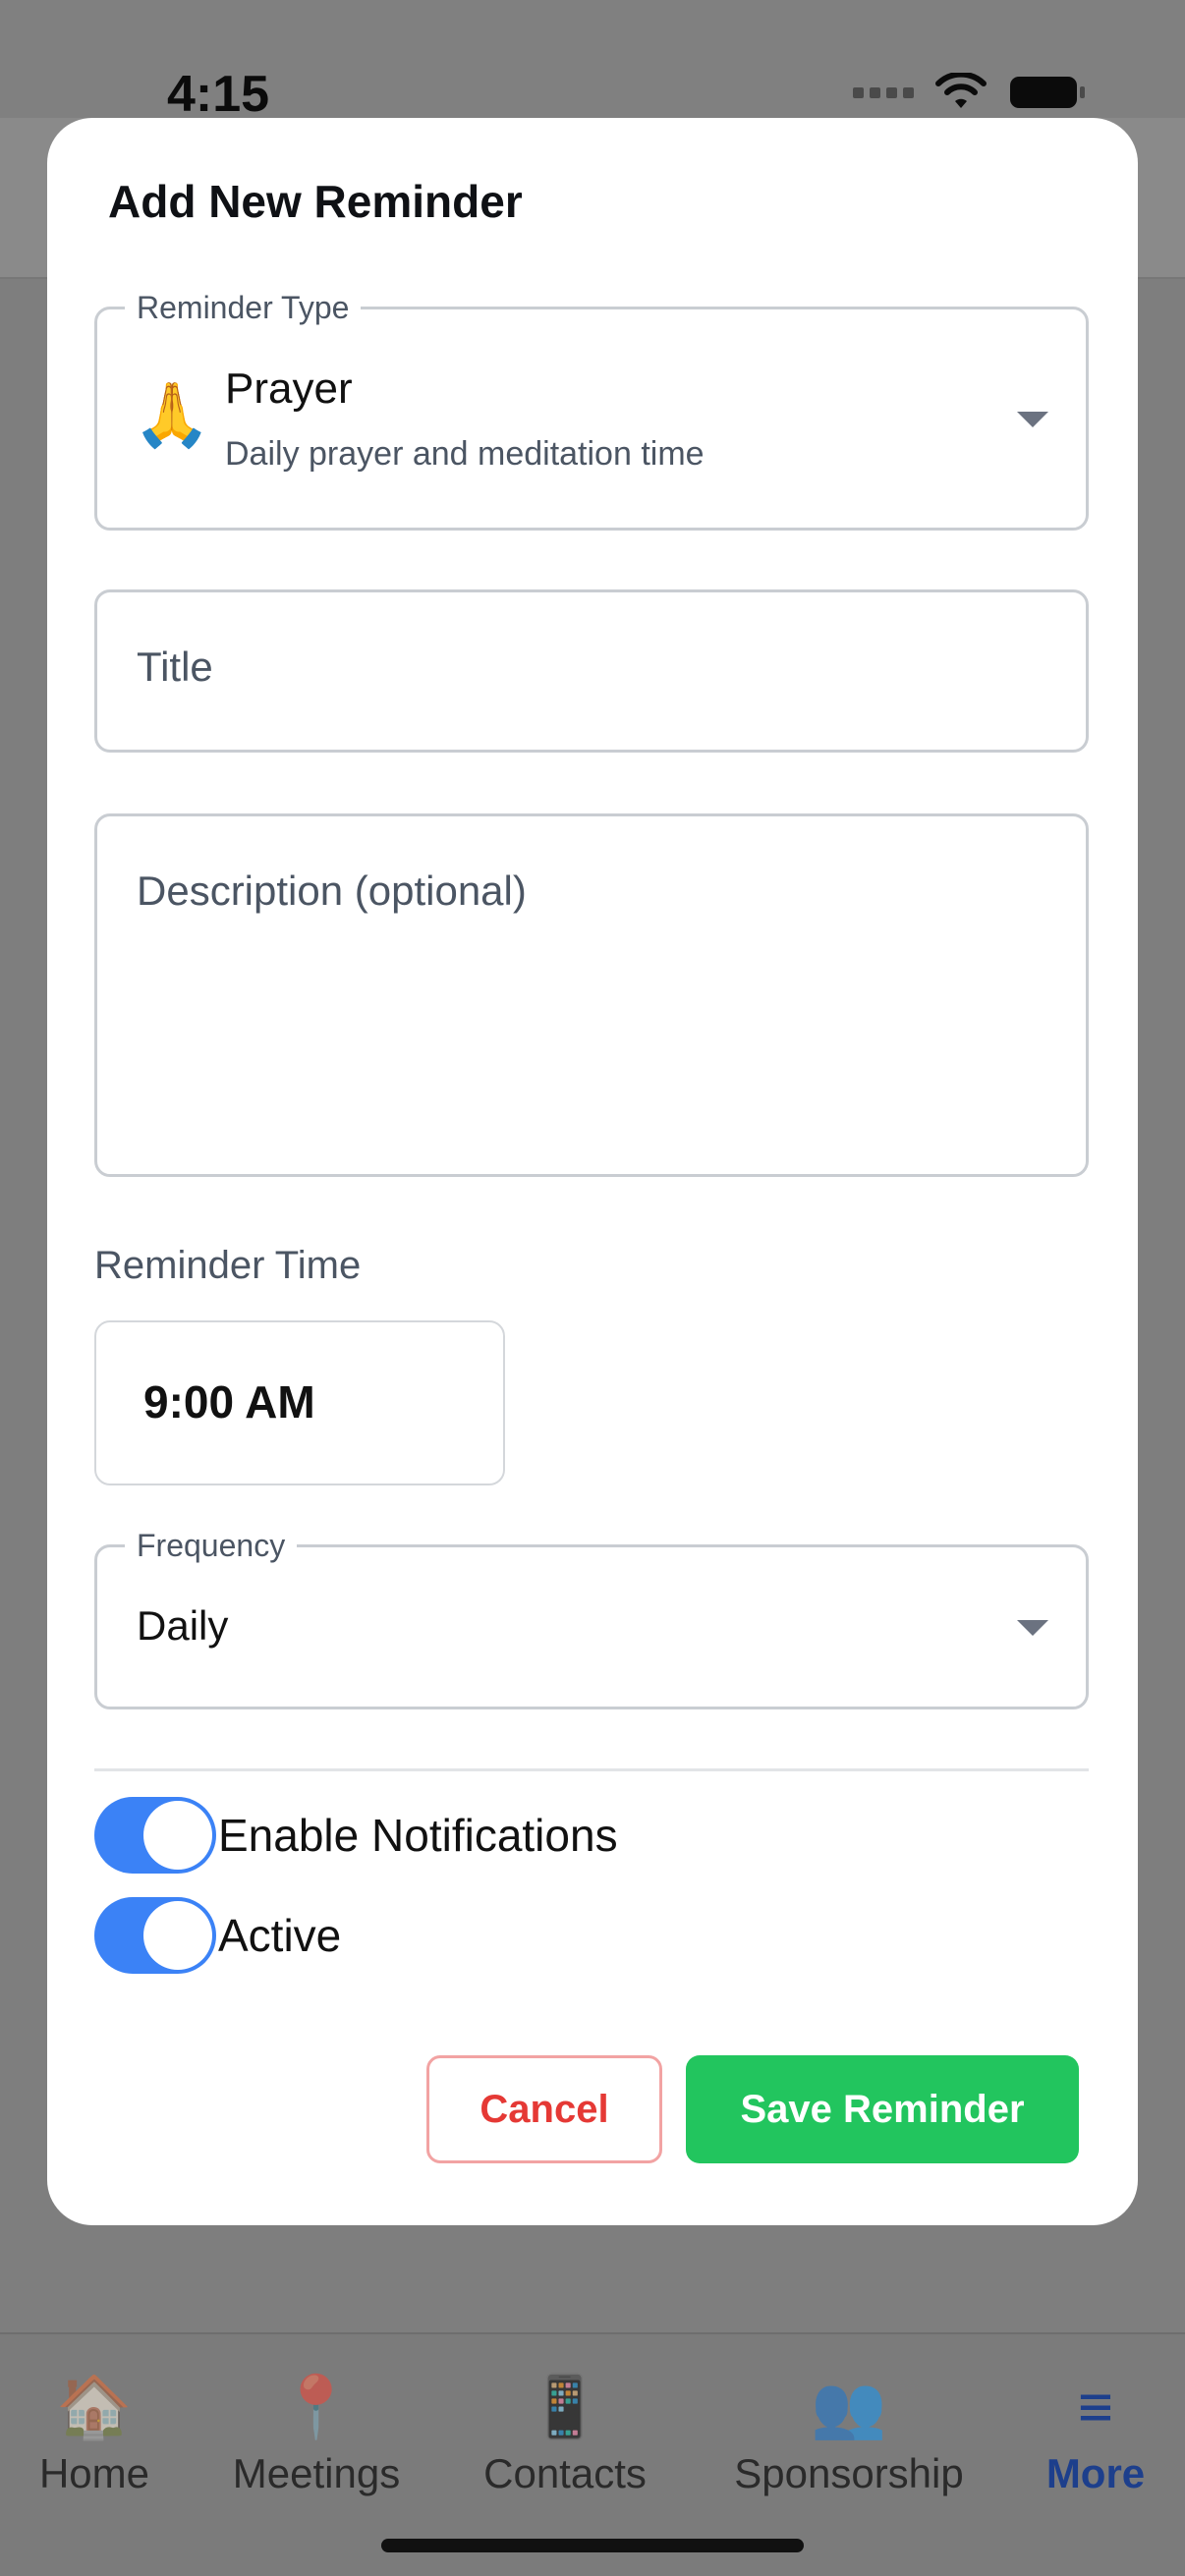 The width and height of the screenshot is (1185, 2576). I want to click on notifications-toggle-row: Enable Notifications, so click(356, 1835).